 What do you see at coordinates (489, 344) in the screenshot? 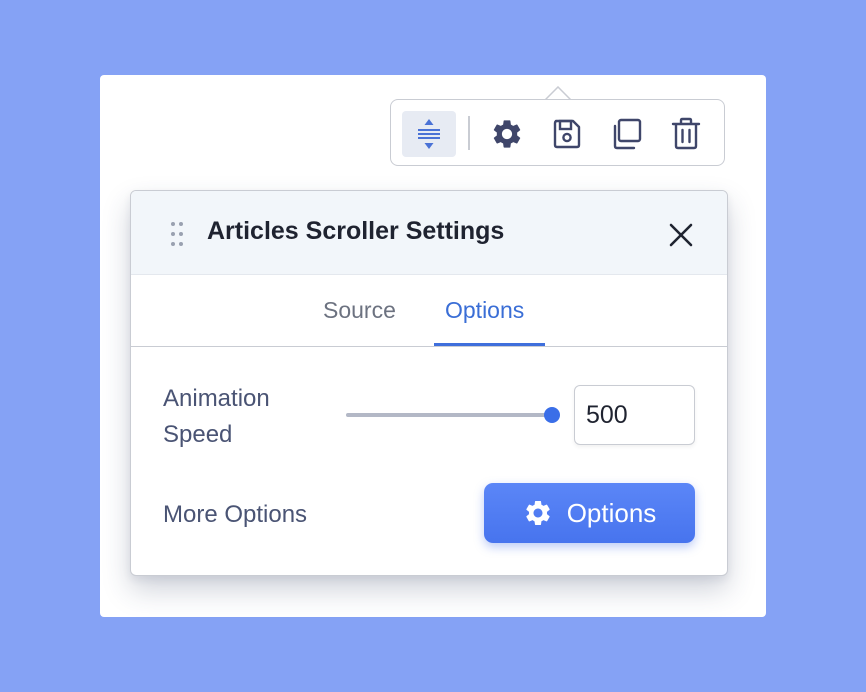
I see `active-tab-indicator` at bounding box center [489, 344].